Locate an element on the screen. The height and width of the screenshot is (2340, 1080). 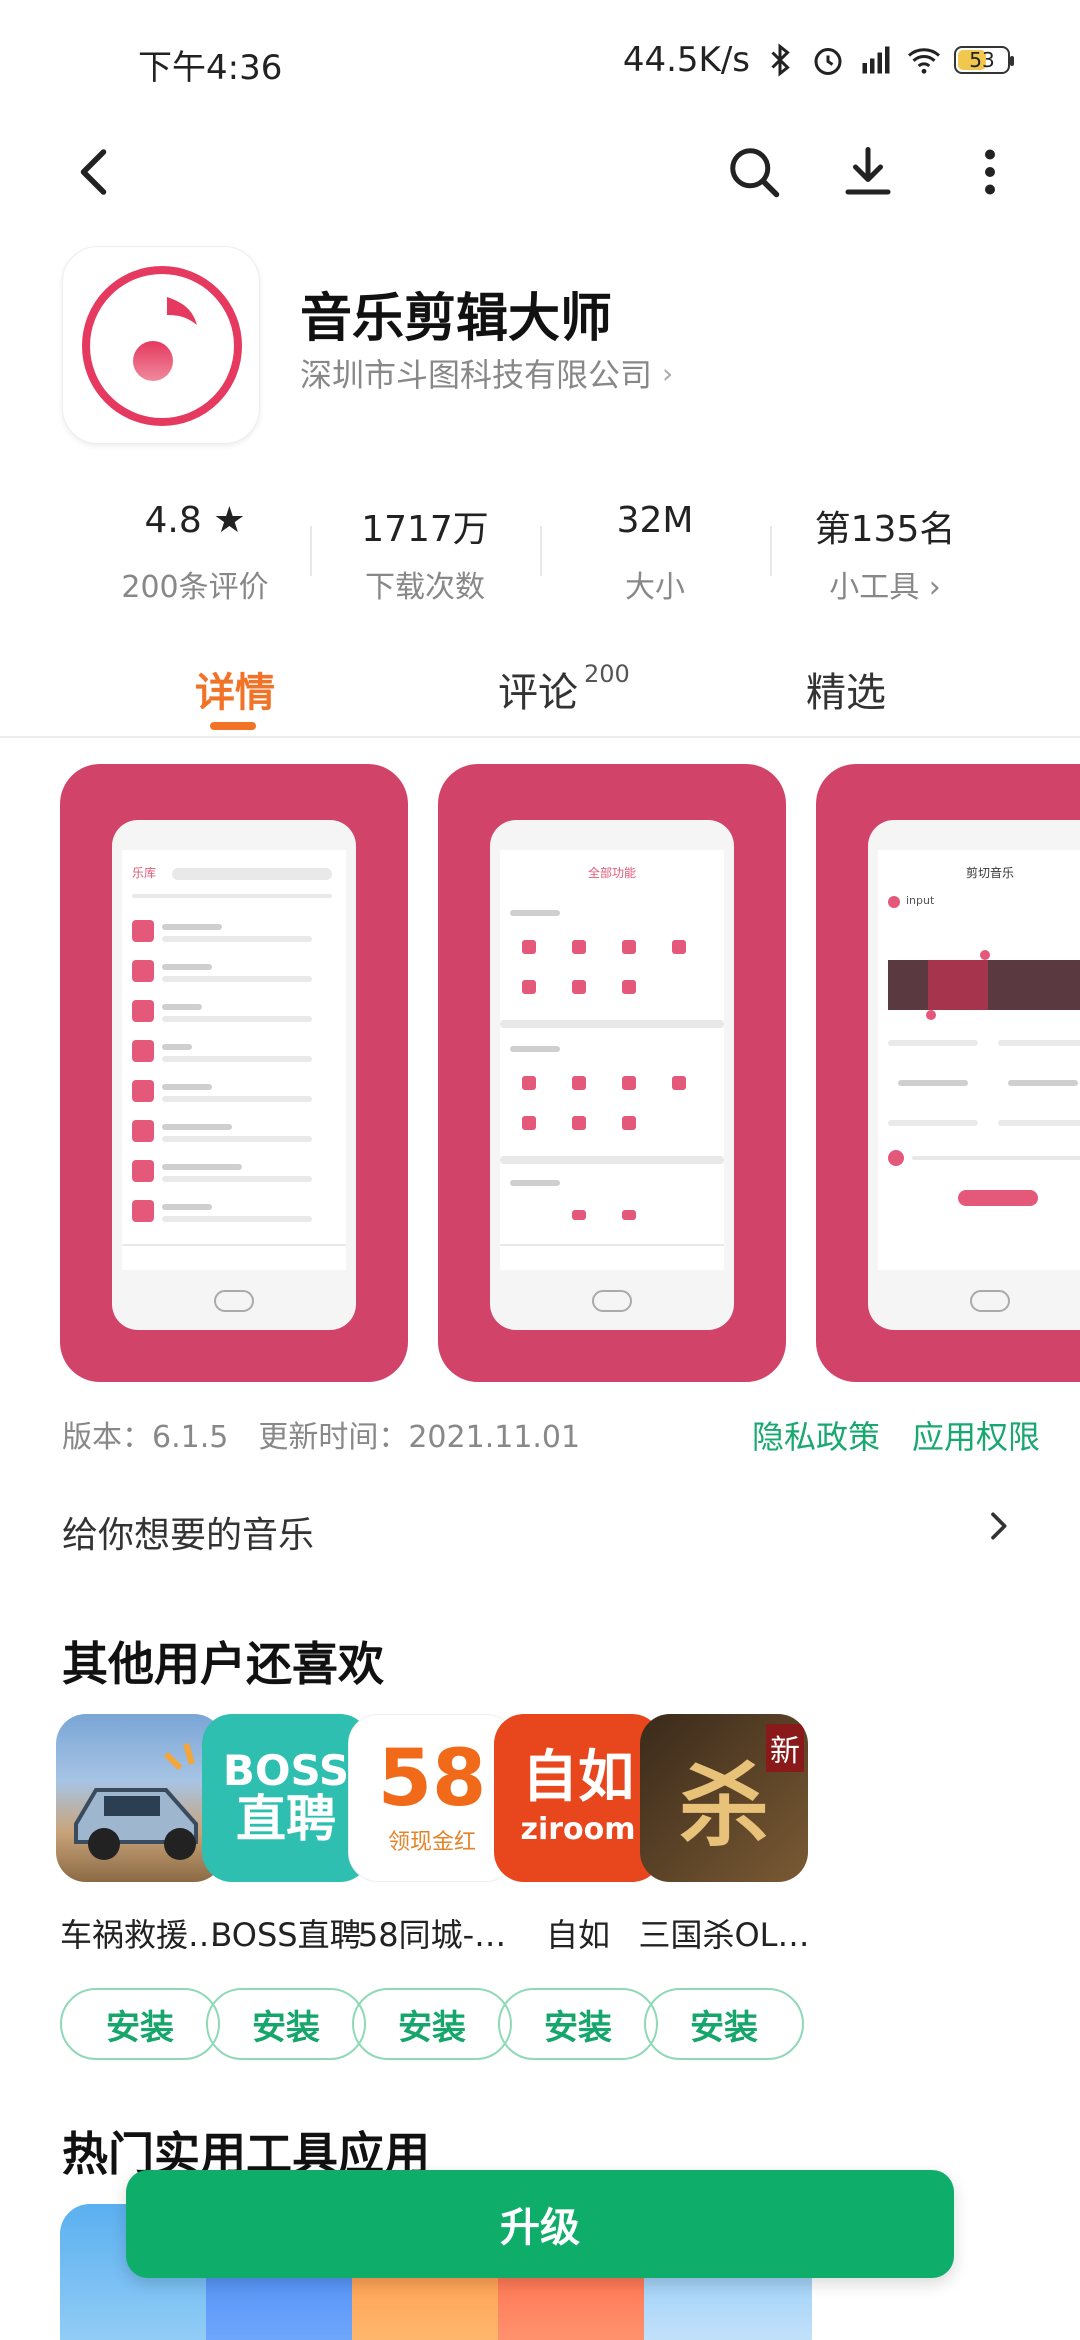
stat-ranking: 第135名 小工具 › is located at coordinates (885, 555).